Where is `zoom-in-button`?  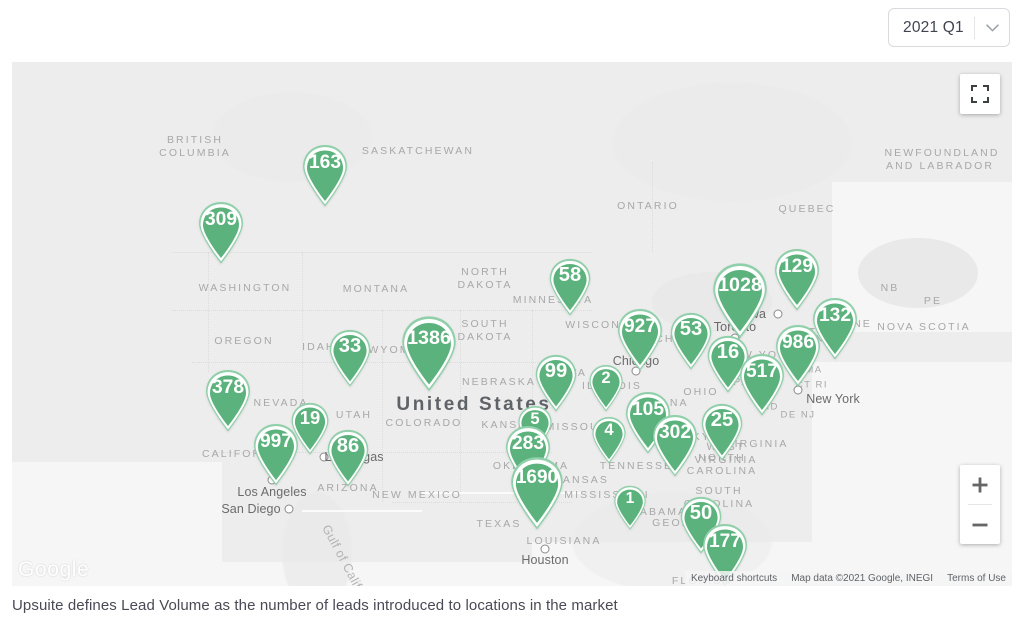 zoom-in-button is located at coordinates (980, 484).